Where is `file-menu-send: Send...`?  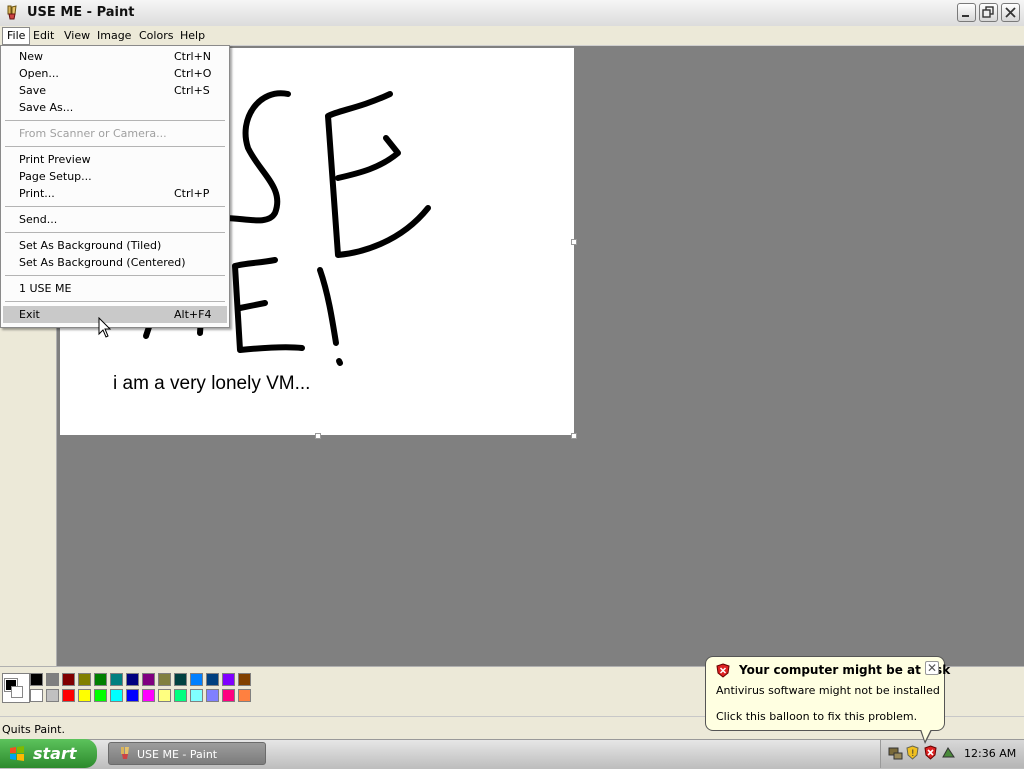 file-menu-send: Send... is located at coordinates (115, 219).